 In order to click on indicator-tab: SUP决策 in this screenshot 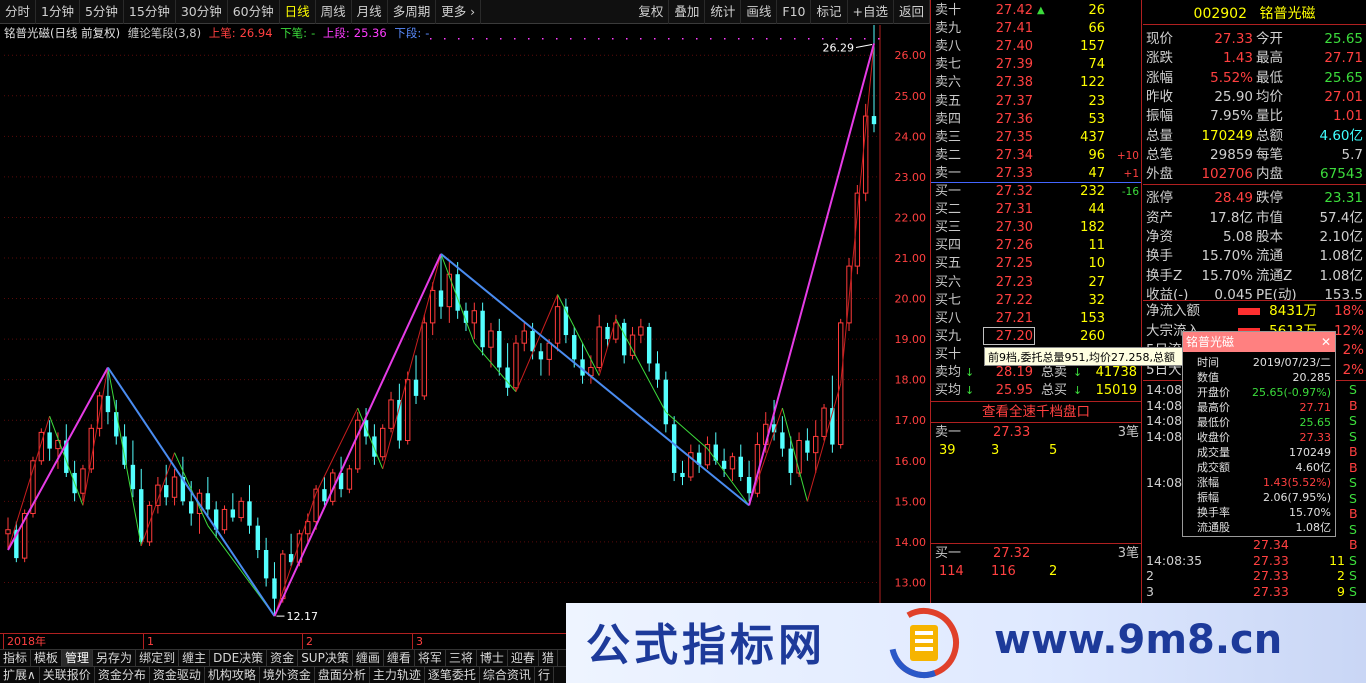, I will do `click(325, 658)`.